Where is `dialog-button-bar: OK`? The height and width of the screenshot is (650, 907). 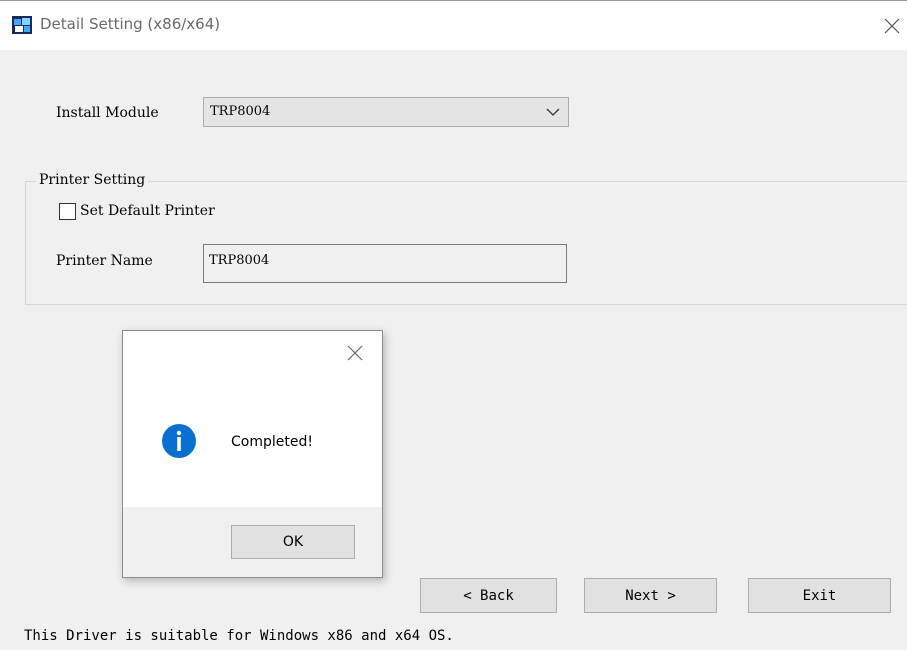 dialog-button-bar: OK is located at coordinates (252, 542).